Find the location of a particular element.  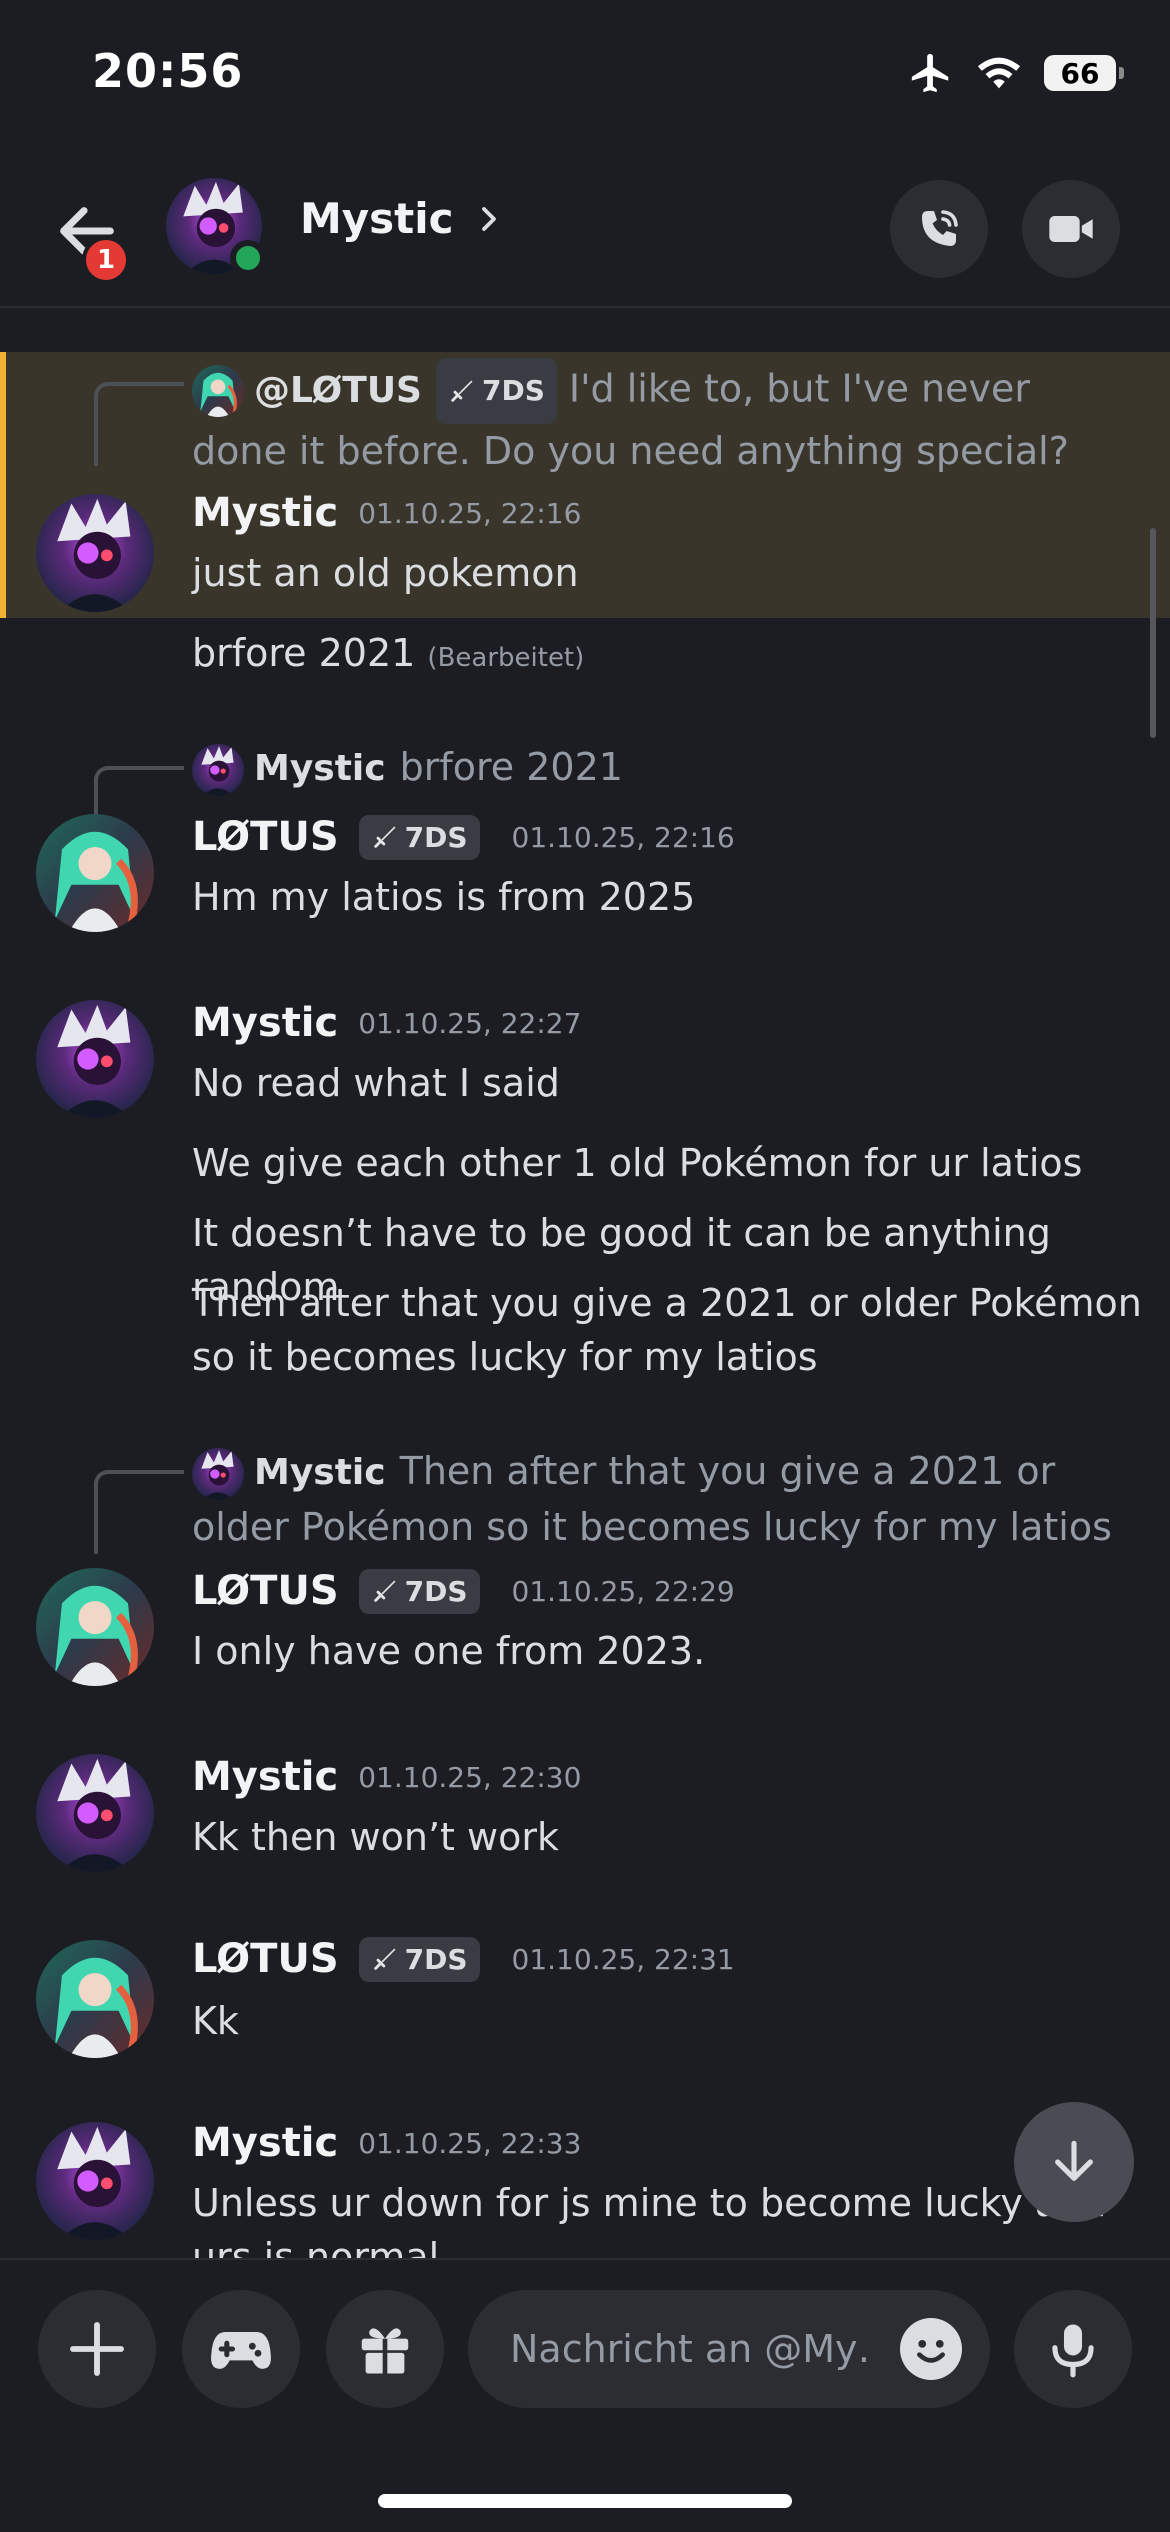

channel-title-button: Mystic is located at coordinates (402, 218).